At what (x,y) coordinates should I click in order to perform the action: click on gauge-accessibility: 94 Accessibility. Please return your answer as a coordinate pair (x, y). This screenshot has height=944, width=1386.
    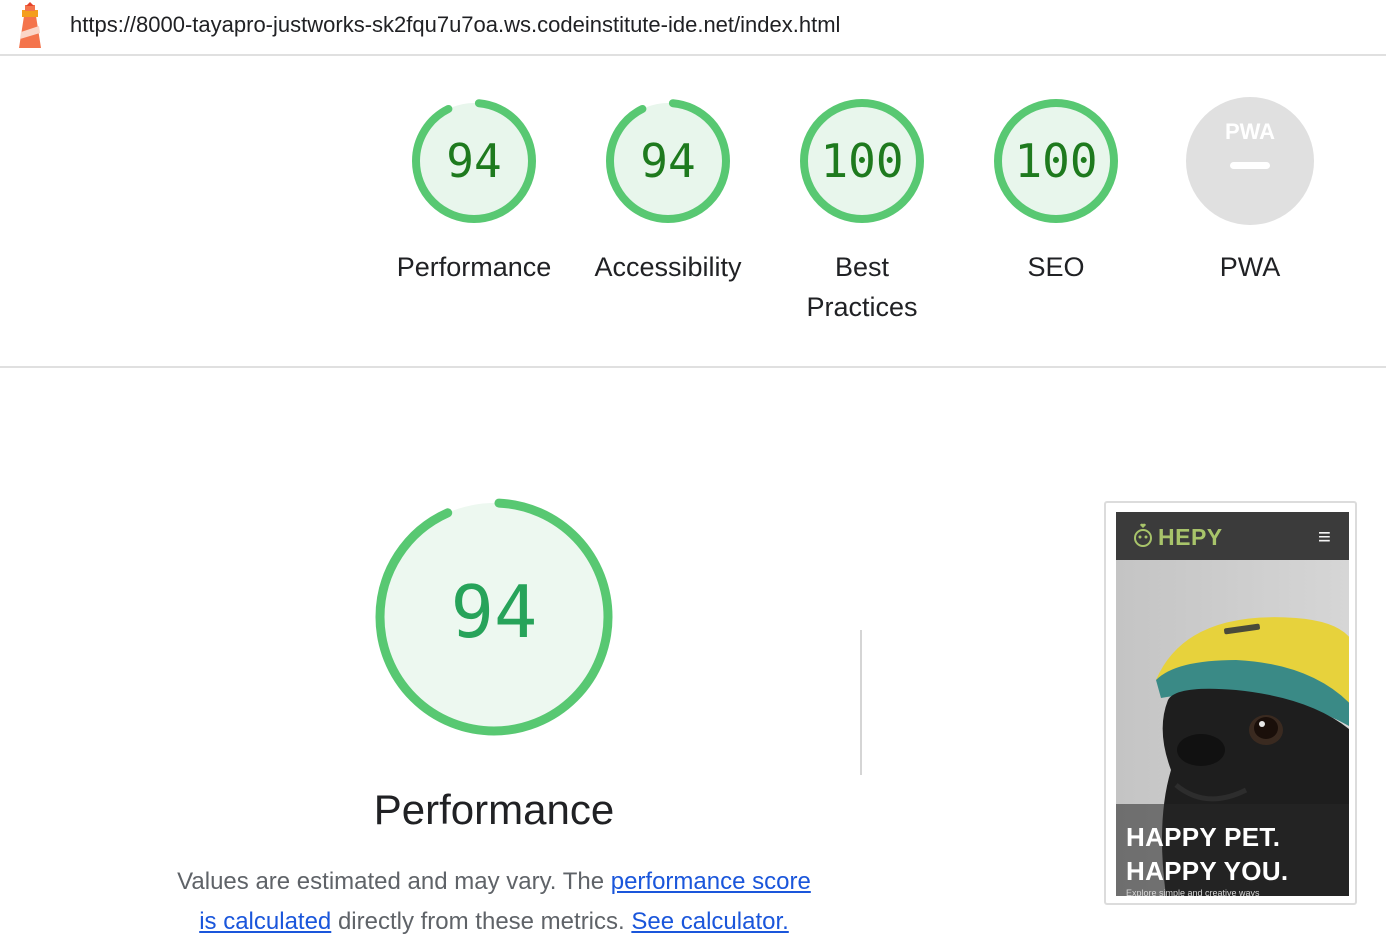
    Looking at the image, I should click on (668, 191).